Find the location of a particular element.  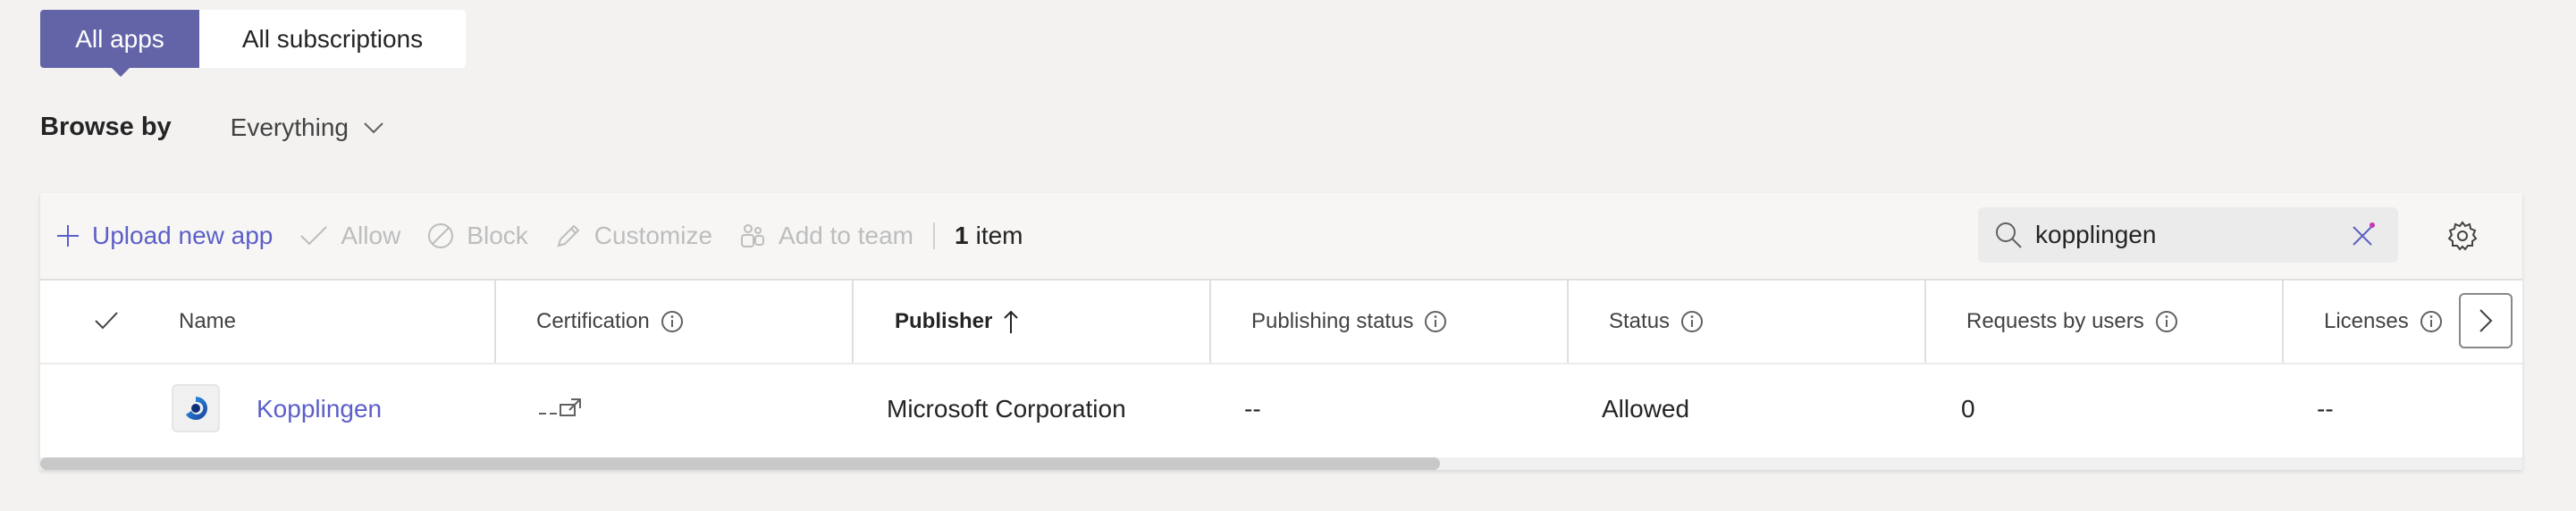

publisher-cell: Microsoft Corporation is located at coordinates (1007, 409).